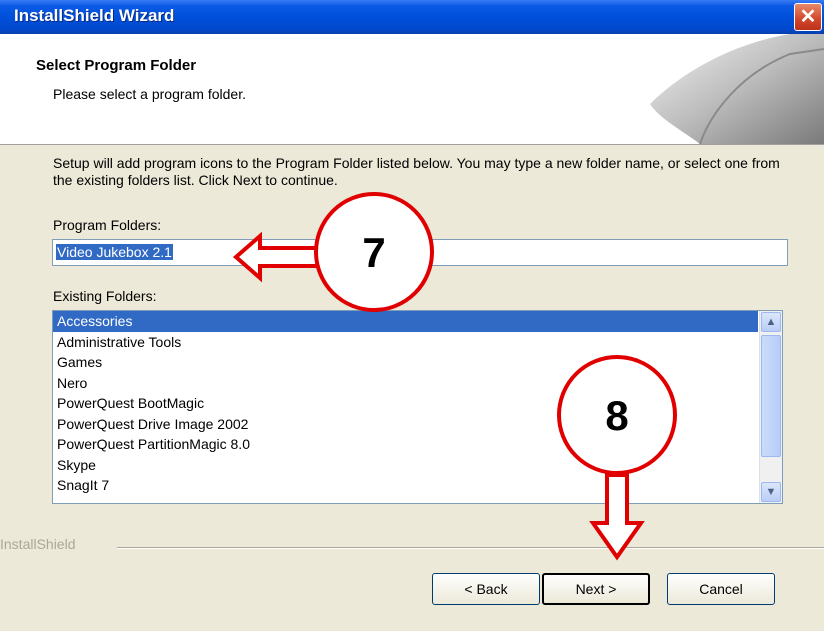 The image size is (824, 631). I want to click on page-subtitle: Please select a program folder., so click(149, 94).